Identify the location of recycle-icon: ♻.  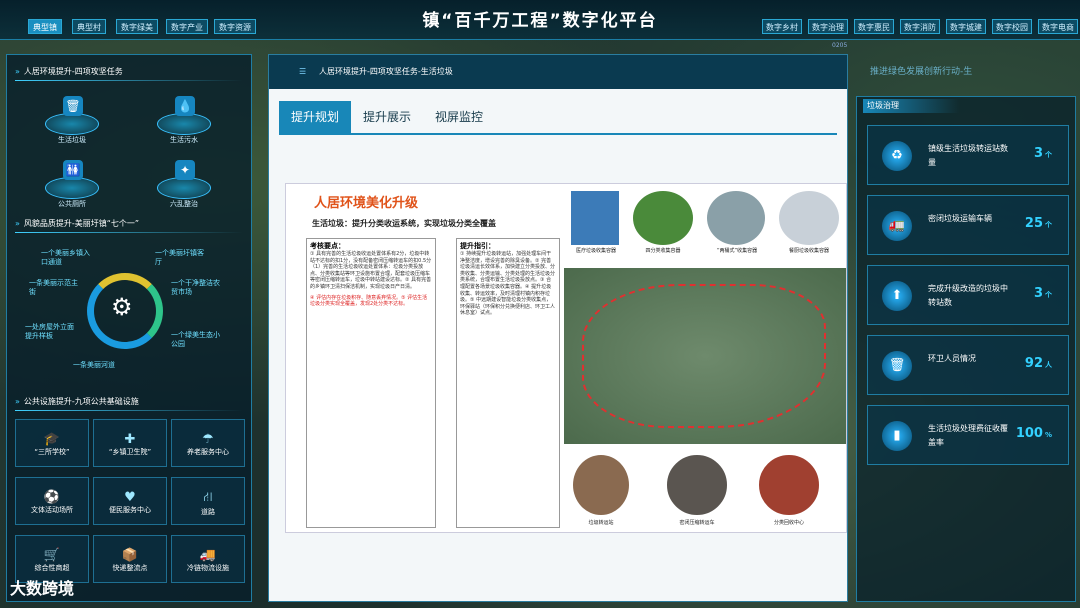
(897, 156).